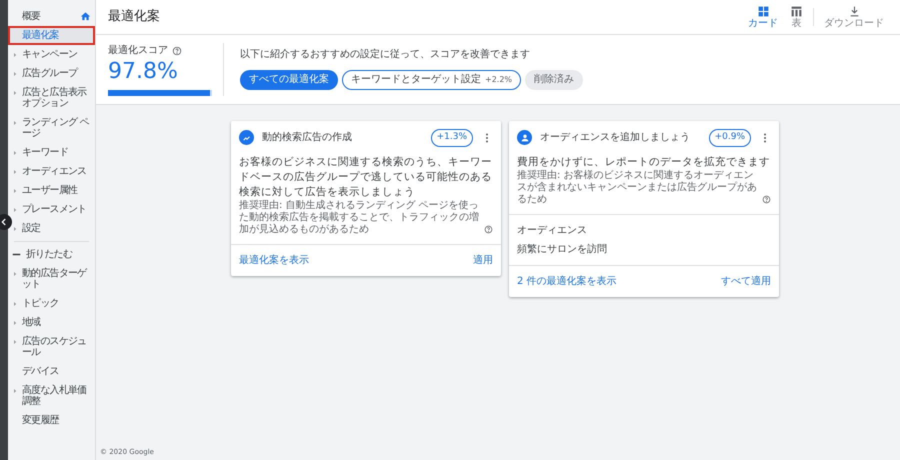 This screenshot has height=460, width=900. What do you see at coordinates (51, 35) in the screenshot?
I see `sidebar-item: 最適化案` at bounding box center [51, 35].